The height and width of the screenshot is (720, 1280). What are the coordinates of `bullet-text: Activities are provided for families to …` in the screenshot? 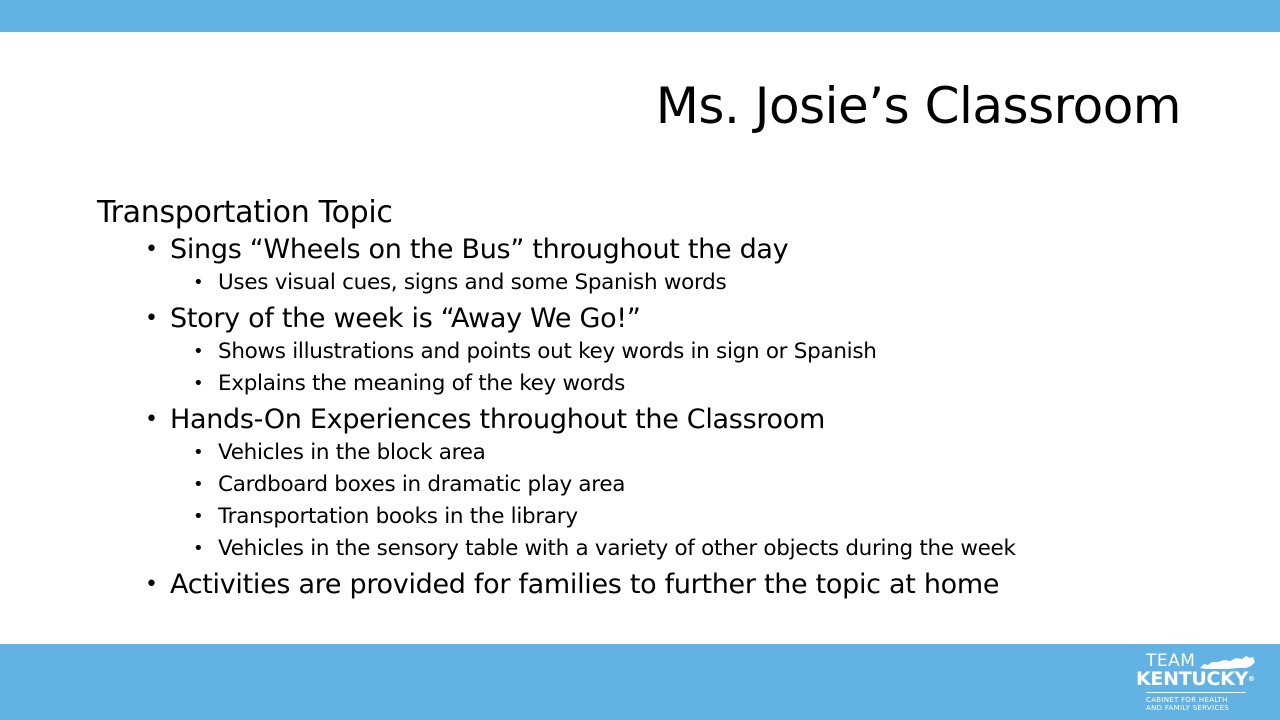 It's located at (585, 584).